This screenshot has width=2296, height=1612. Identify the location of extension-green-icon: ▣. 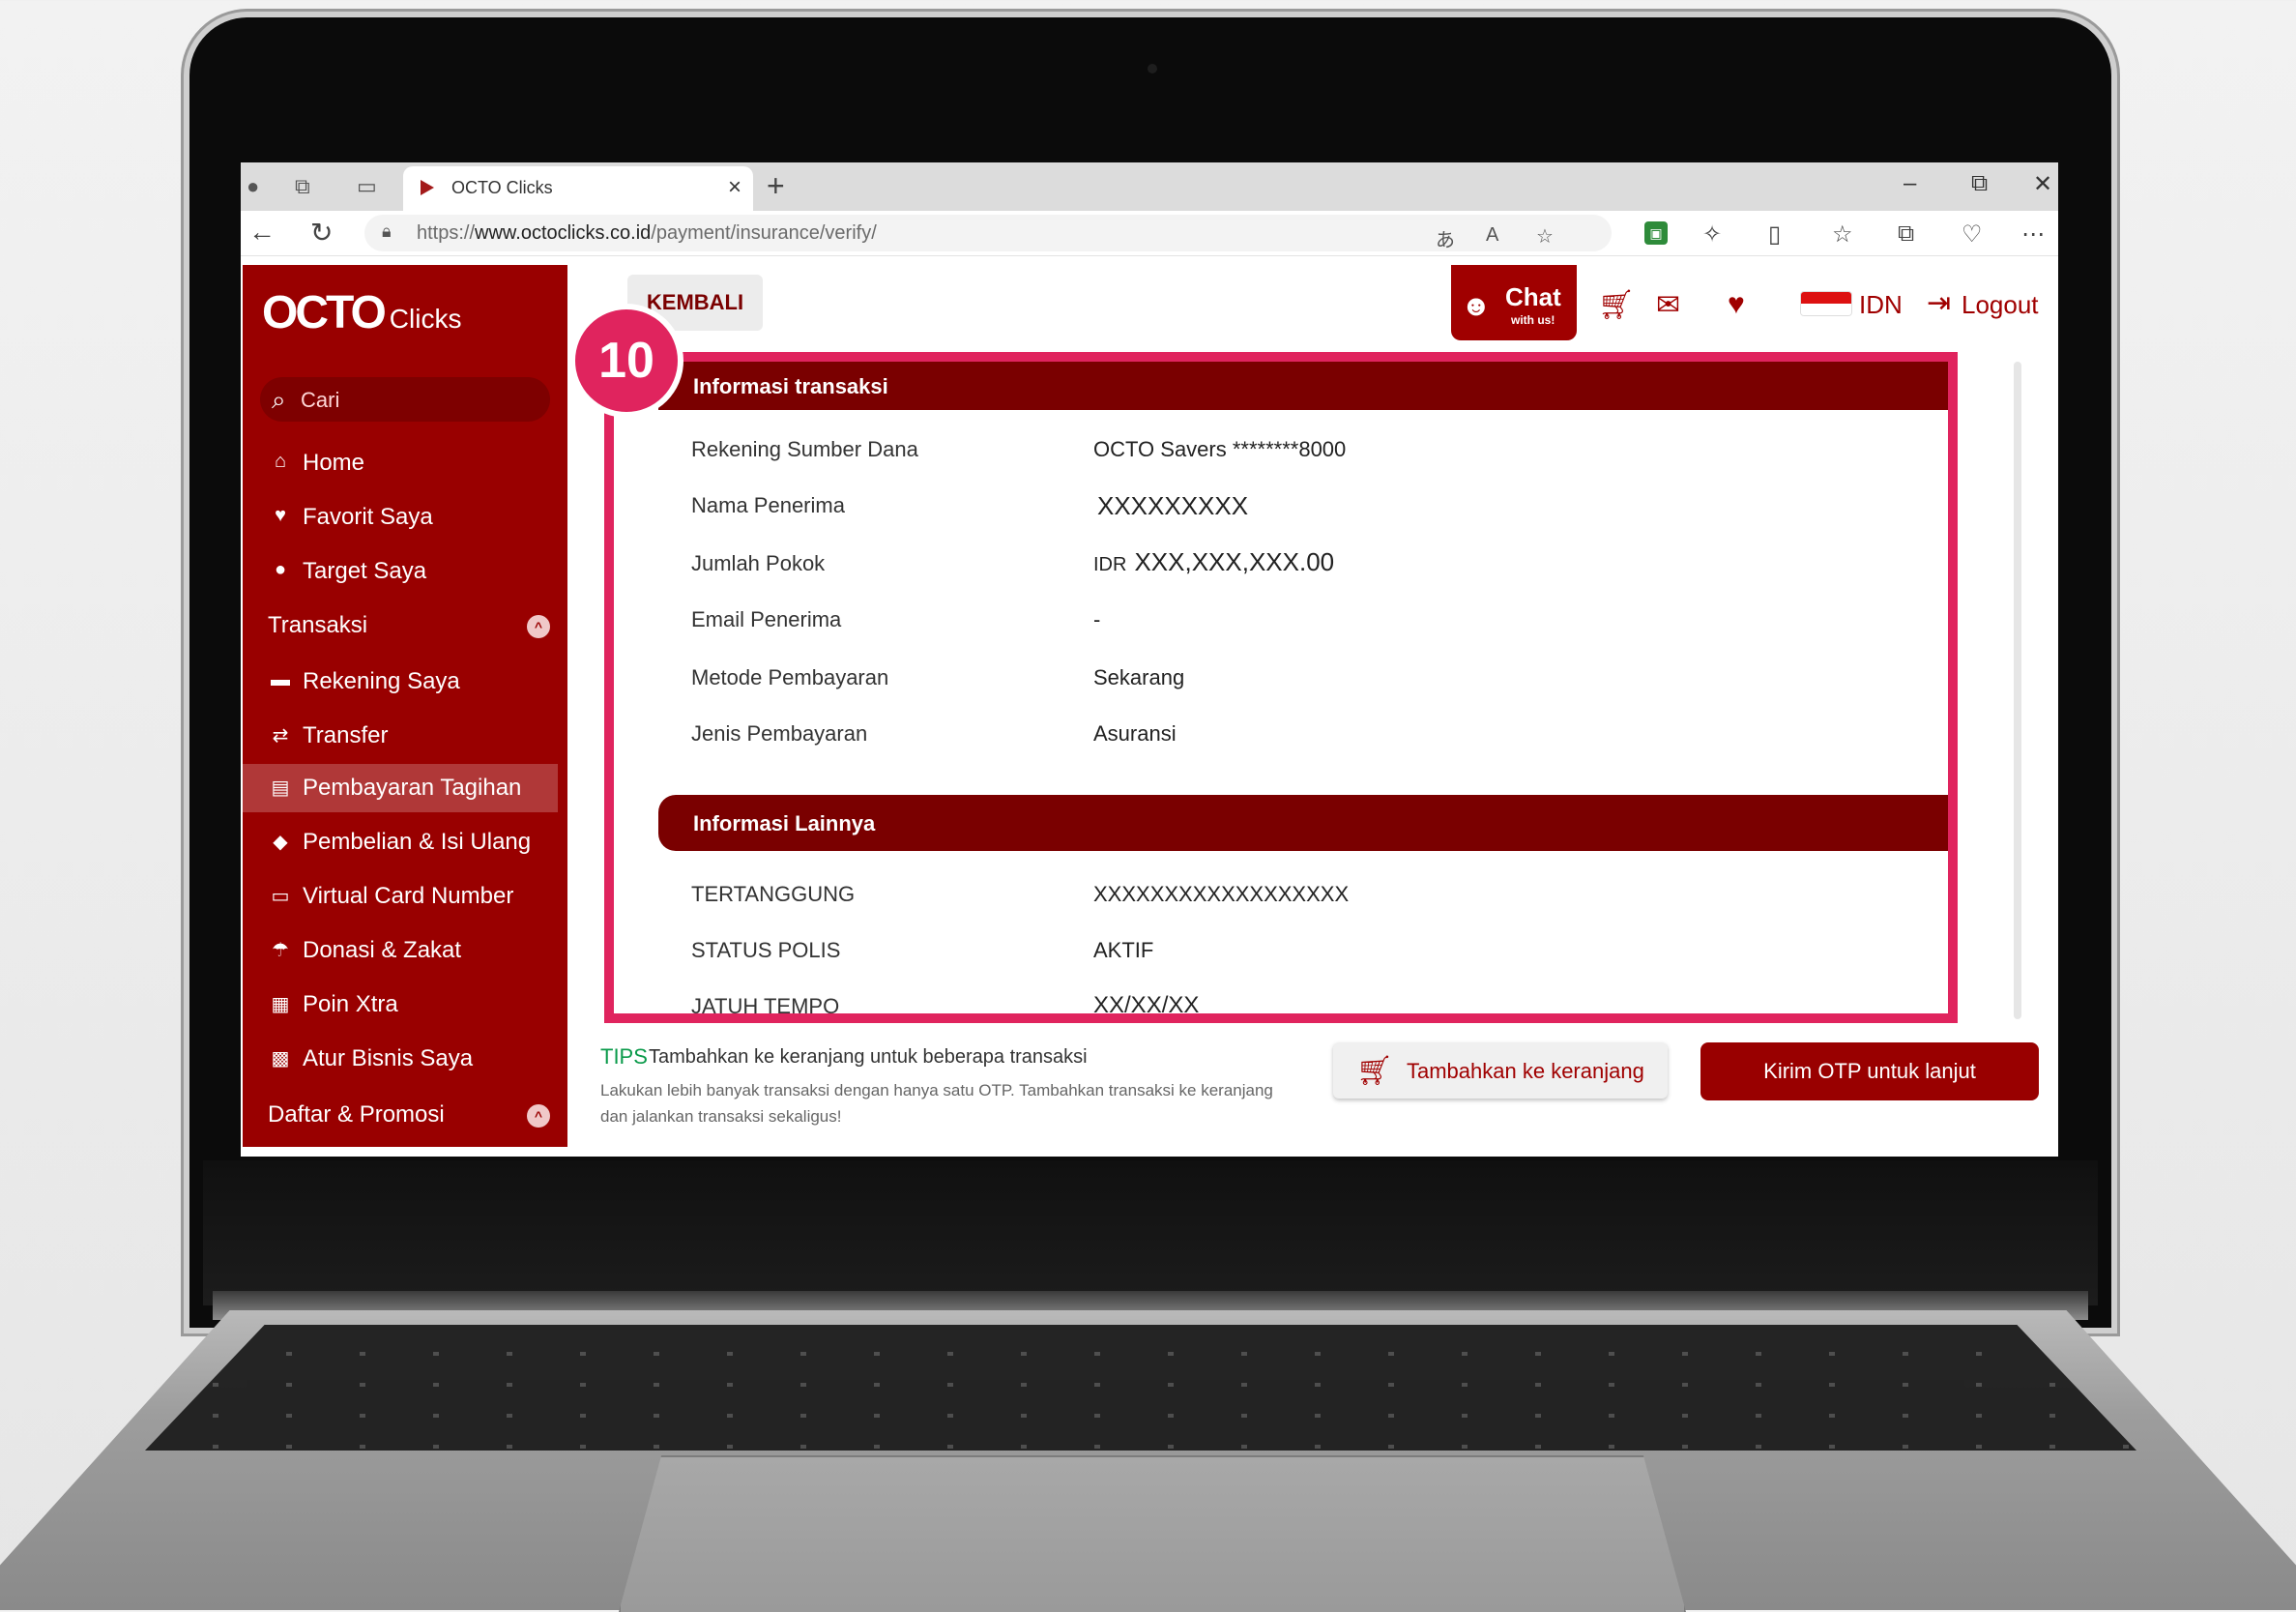
(1656, 233).